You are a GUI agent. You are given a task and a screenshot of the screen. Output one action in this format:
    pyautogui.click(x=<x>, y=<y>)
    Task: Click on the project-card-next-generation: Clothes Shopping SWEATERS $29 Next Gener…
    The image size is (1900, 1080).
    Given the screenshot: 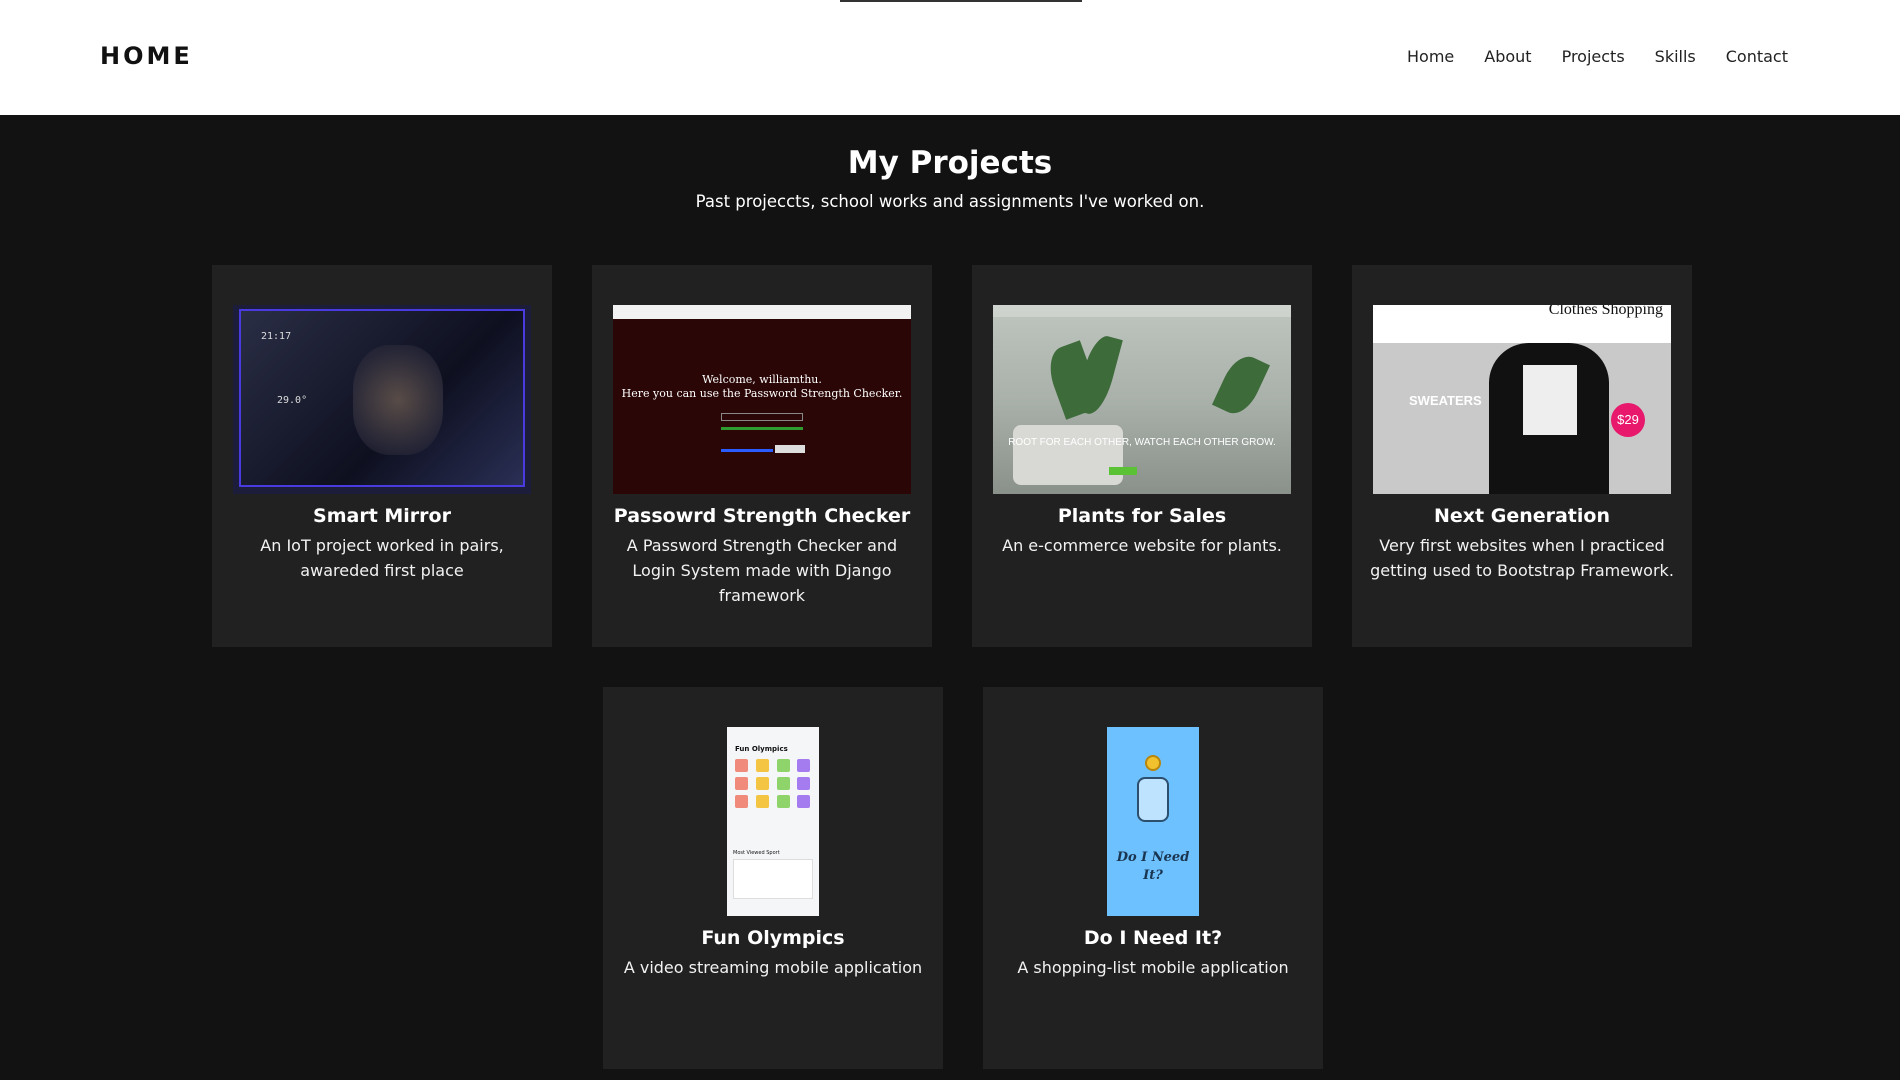 What is the action you would take?
    pyautogui.click(x=1522, y=456)
    